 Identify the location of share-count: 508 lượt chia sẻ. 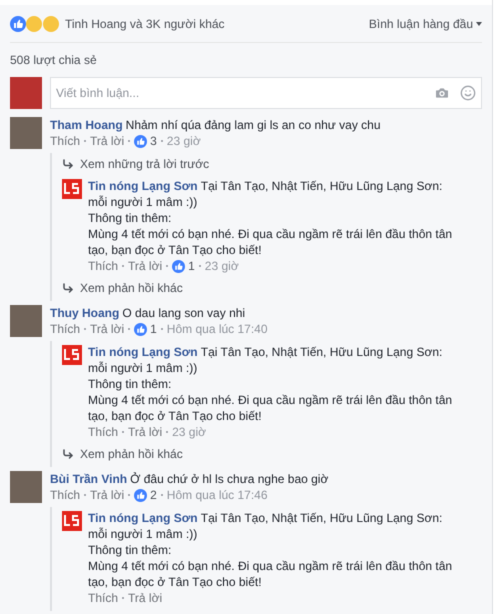
(53, 60).